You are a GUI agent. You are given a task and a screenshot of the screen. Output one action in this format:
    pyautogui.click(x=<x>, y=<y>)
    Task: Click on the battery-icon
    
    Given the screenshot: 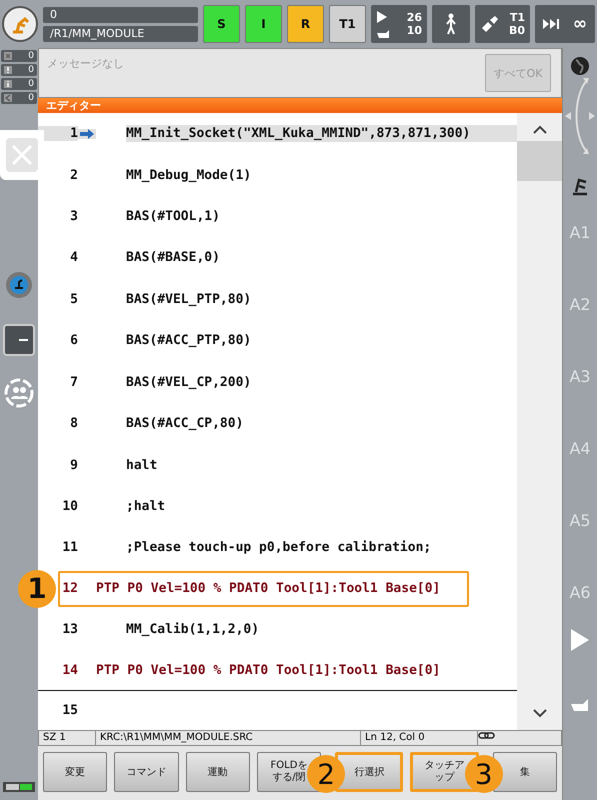 What is the action you would take?
    pyautogui.click(x=19, y=787)
    